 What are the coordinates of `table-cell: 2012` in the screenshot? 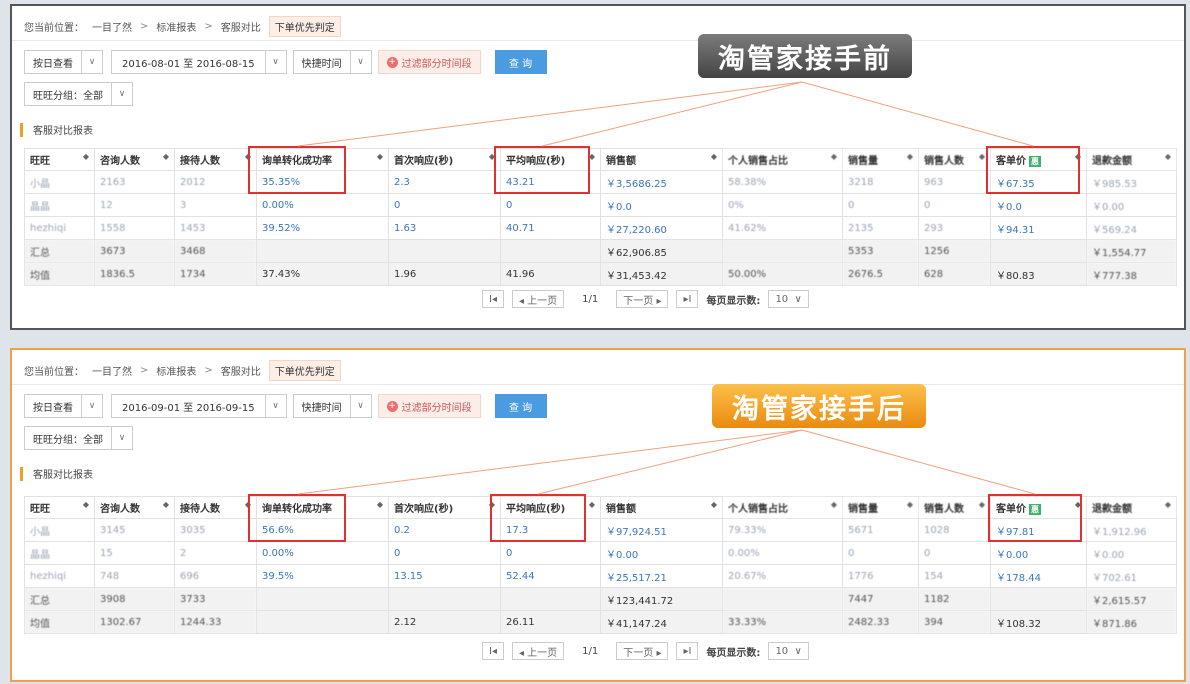 It's located at (215, 182).